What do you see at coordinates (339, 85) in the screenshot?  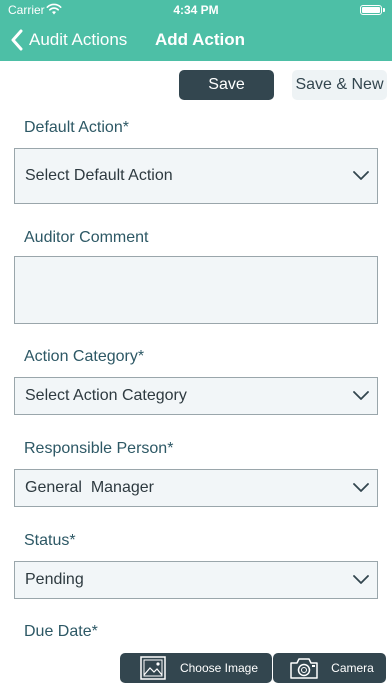 I see `save-and-new-button: Save & New` at bounding box center [339, 85].